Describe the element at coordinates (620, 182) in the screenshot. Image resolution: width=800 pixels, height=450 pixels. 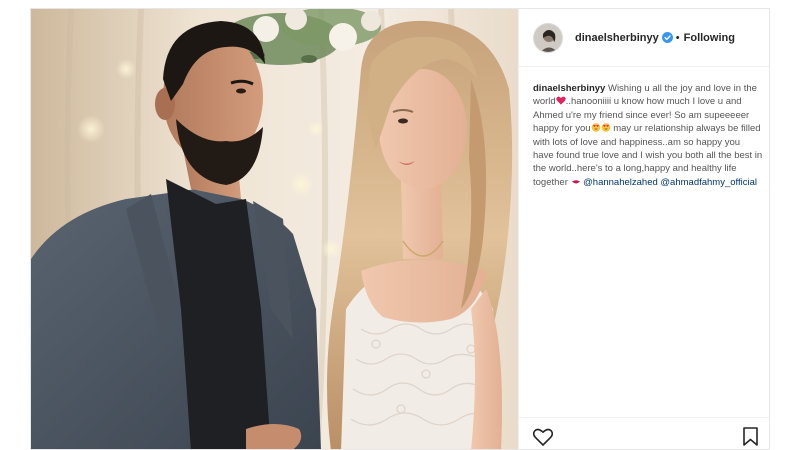
I see `mention-link-hannahelzahed: @hannahelzahed` at that location.